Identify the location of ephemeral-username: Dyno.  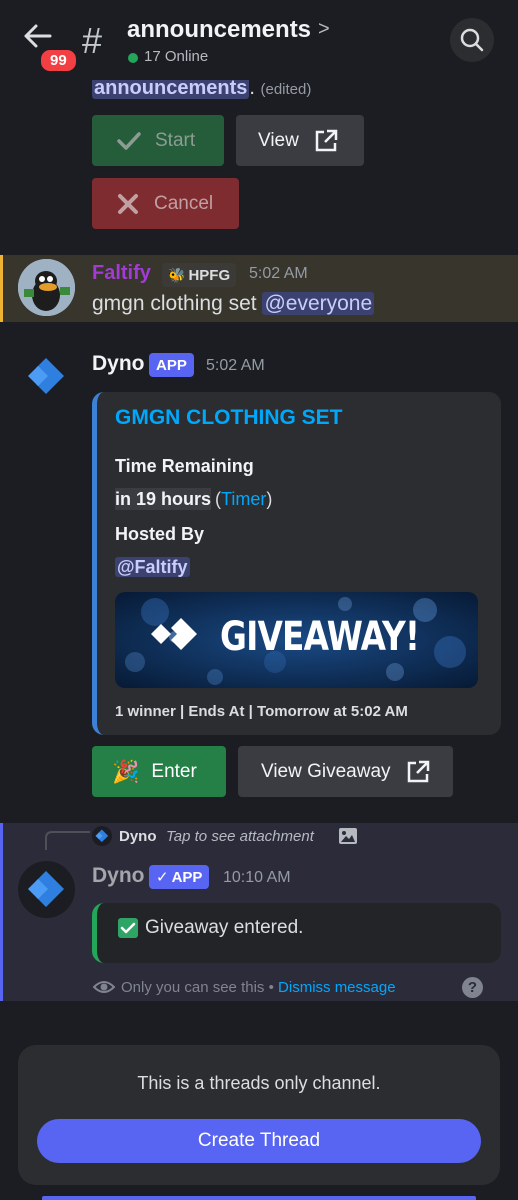
(118, 876).